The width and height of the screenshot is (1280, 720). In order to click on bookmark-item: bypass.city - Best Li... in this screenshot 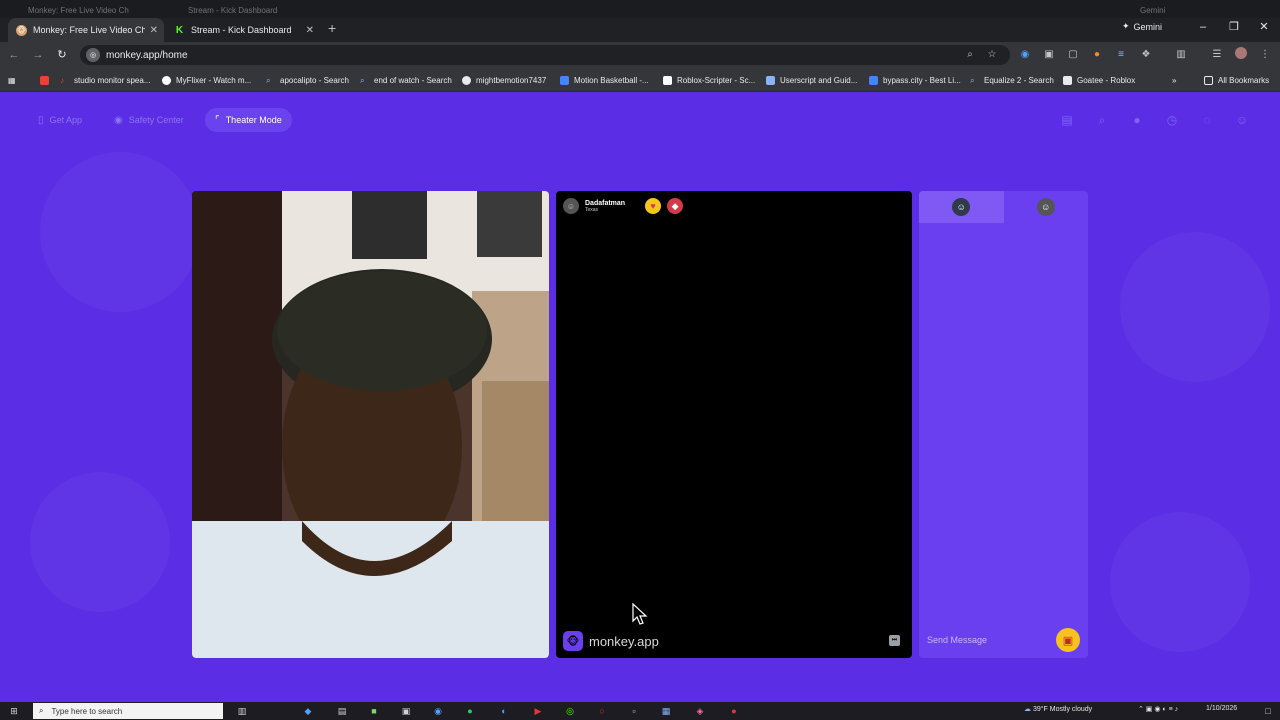, I will do `click(915, 80)`.